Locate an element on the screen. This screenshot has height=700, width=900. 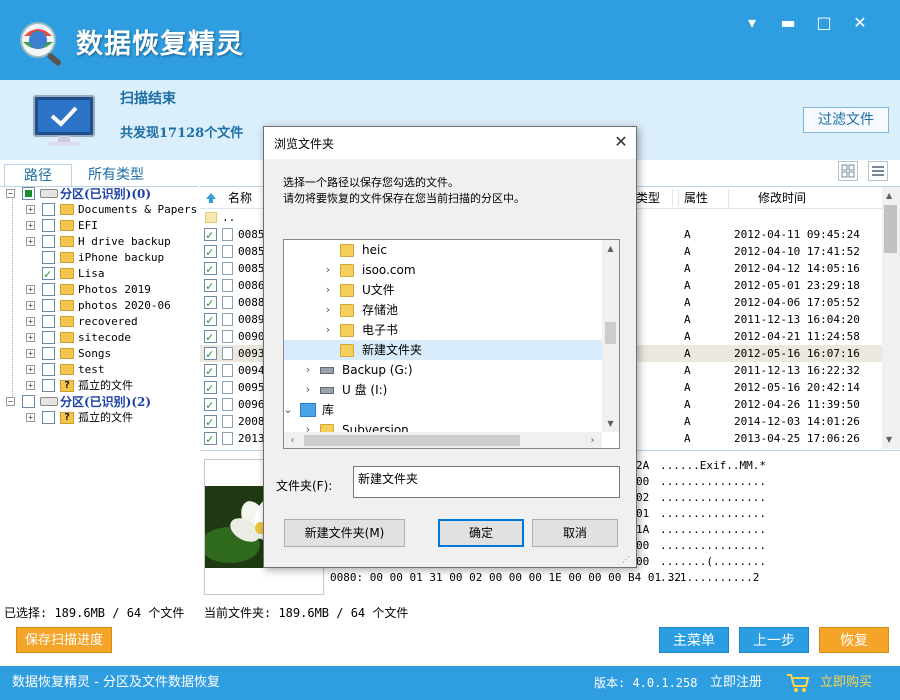
folder-name-input: 新建文件夹 is located at coordinates (486, 482).